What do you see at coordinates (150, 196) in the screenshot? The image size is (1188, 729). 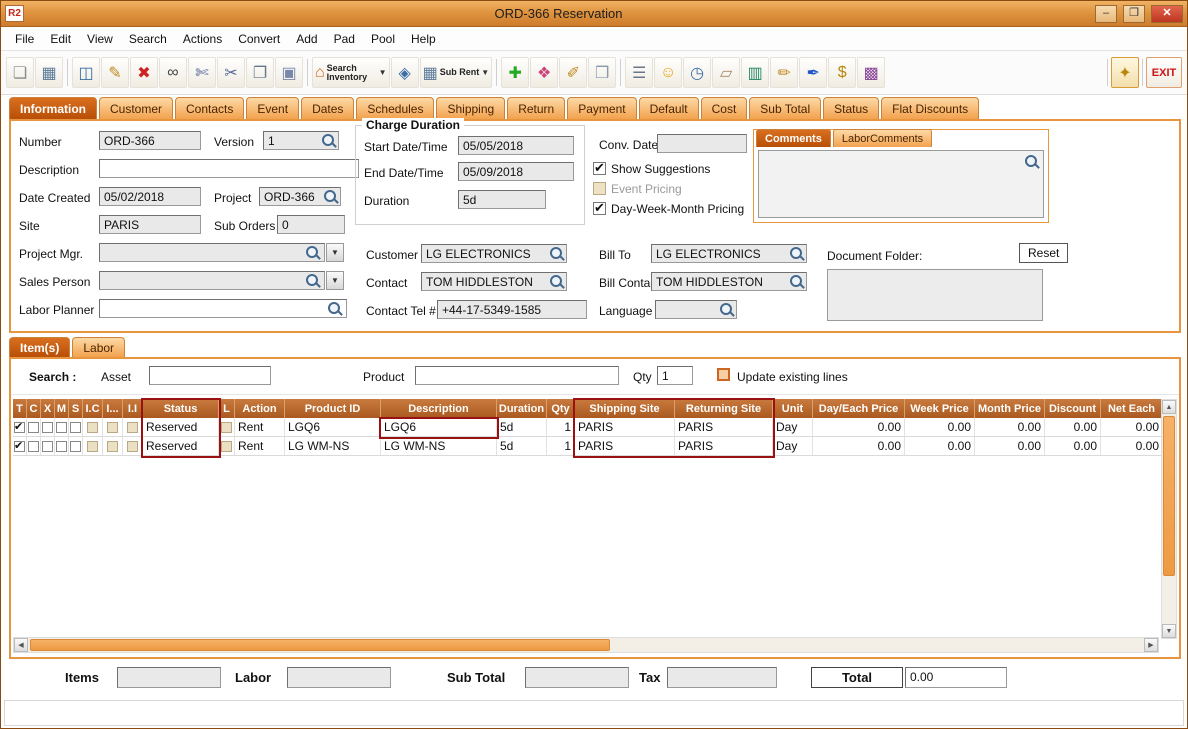 I see `date-created-field: 05/02/2018` at bounding box center [150, 196].